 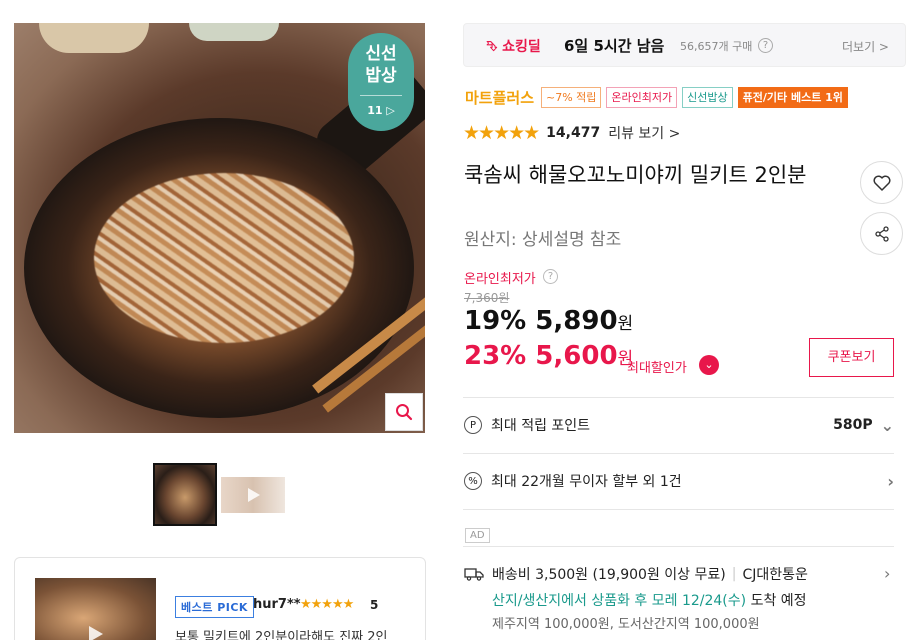 I want to click on truck-icon, so click(x=474, y=574).